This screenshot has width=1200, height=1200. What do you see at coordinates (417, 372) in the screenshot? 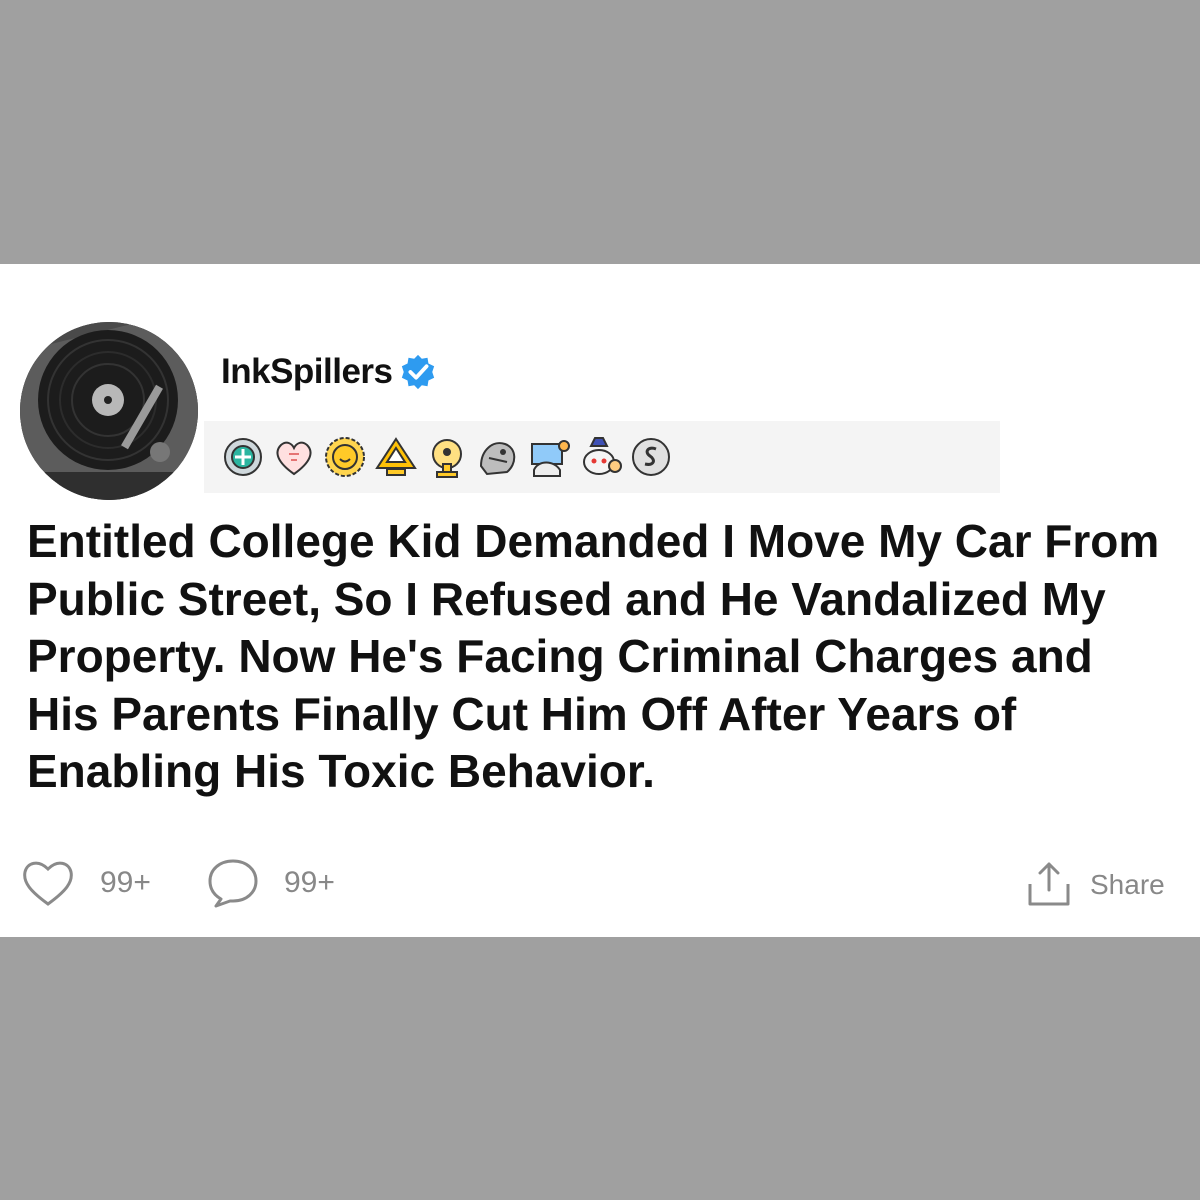
I see `verified-check-icon` at bounding box center [417, 372].